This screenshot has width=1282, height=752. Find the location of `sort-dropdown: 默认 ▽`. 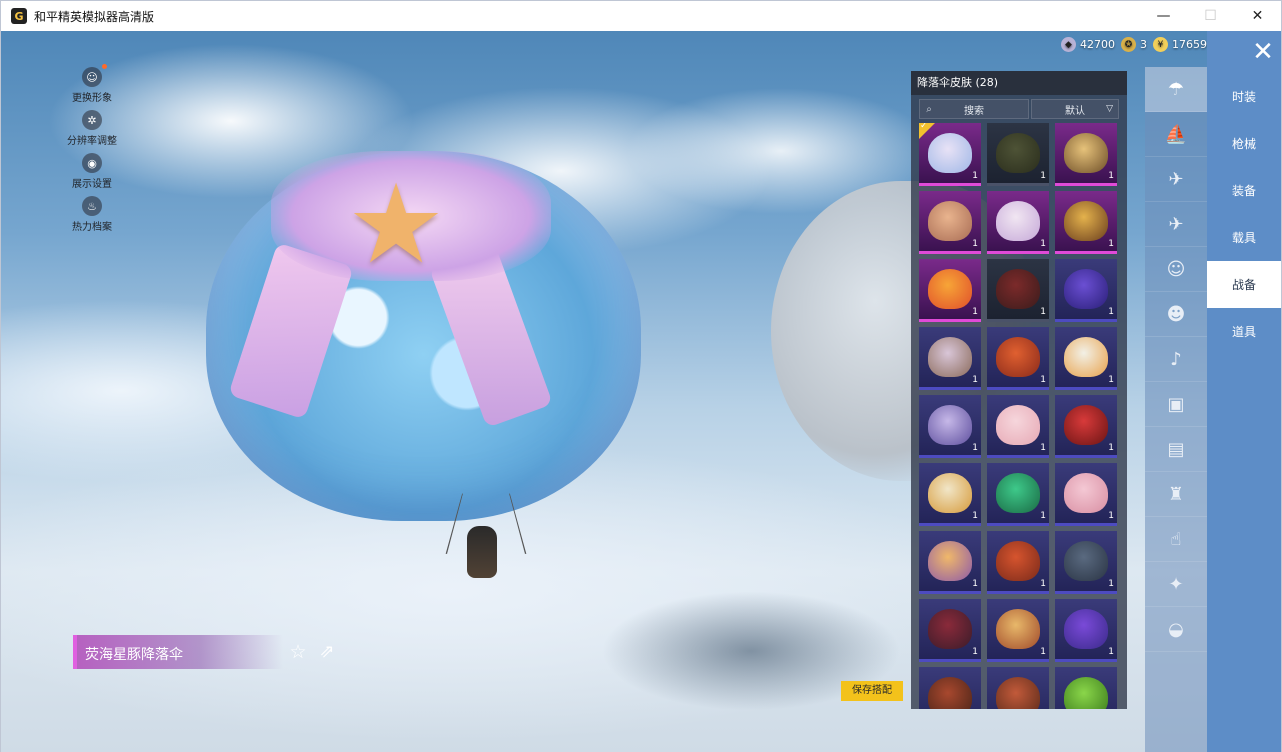

sort-dropdown: 默认 ▽ is located at coordinates (1075, 109).